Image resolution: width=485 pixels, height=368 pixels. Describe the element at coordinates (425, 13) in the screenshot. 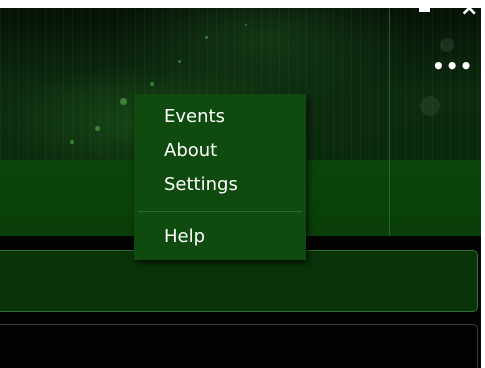

I see `minimize-button` at that location.